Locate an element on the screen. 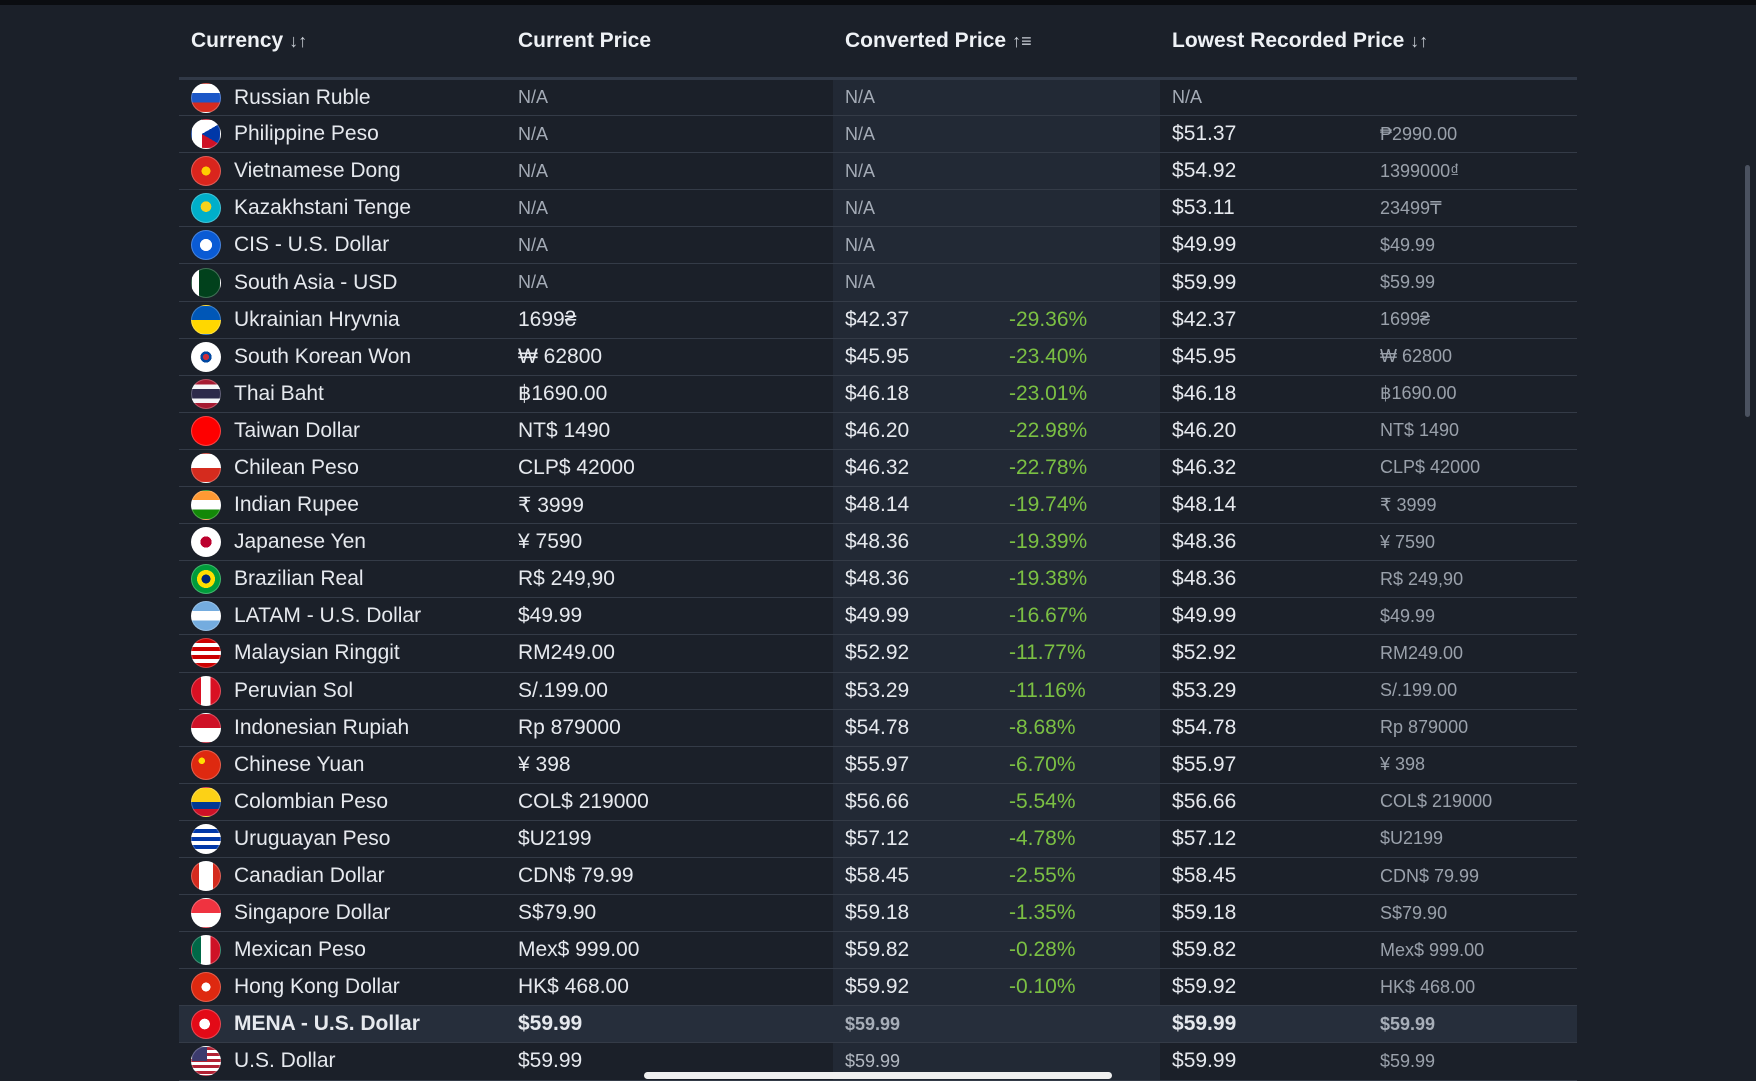  converted-price-cell: $48.14 is located at coordinates (915, 505).